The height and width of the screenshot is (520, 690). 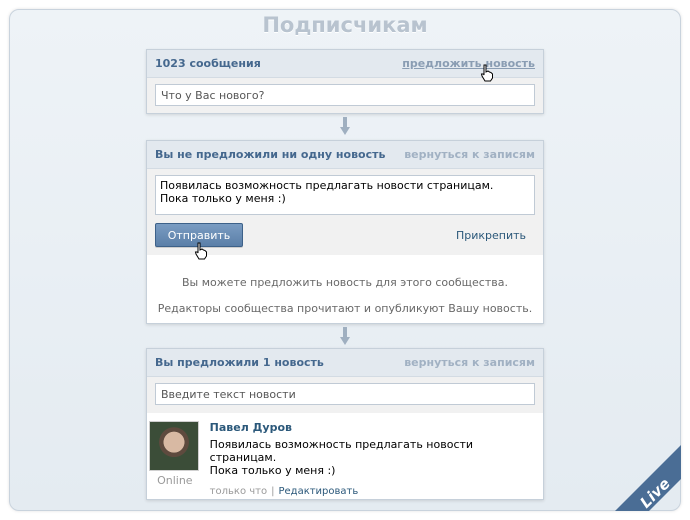 What do you see at coordinates (208, 63) in the screenshot?
I see `message-count: 1023 сообщения` at bounding box center [208, 63].